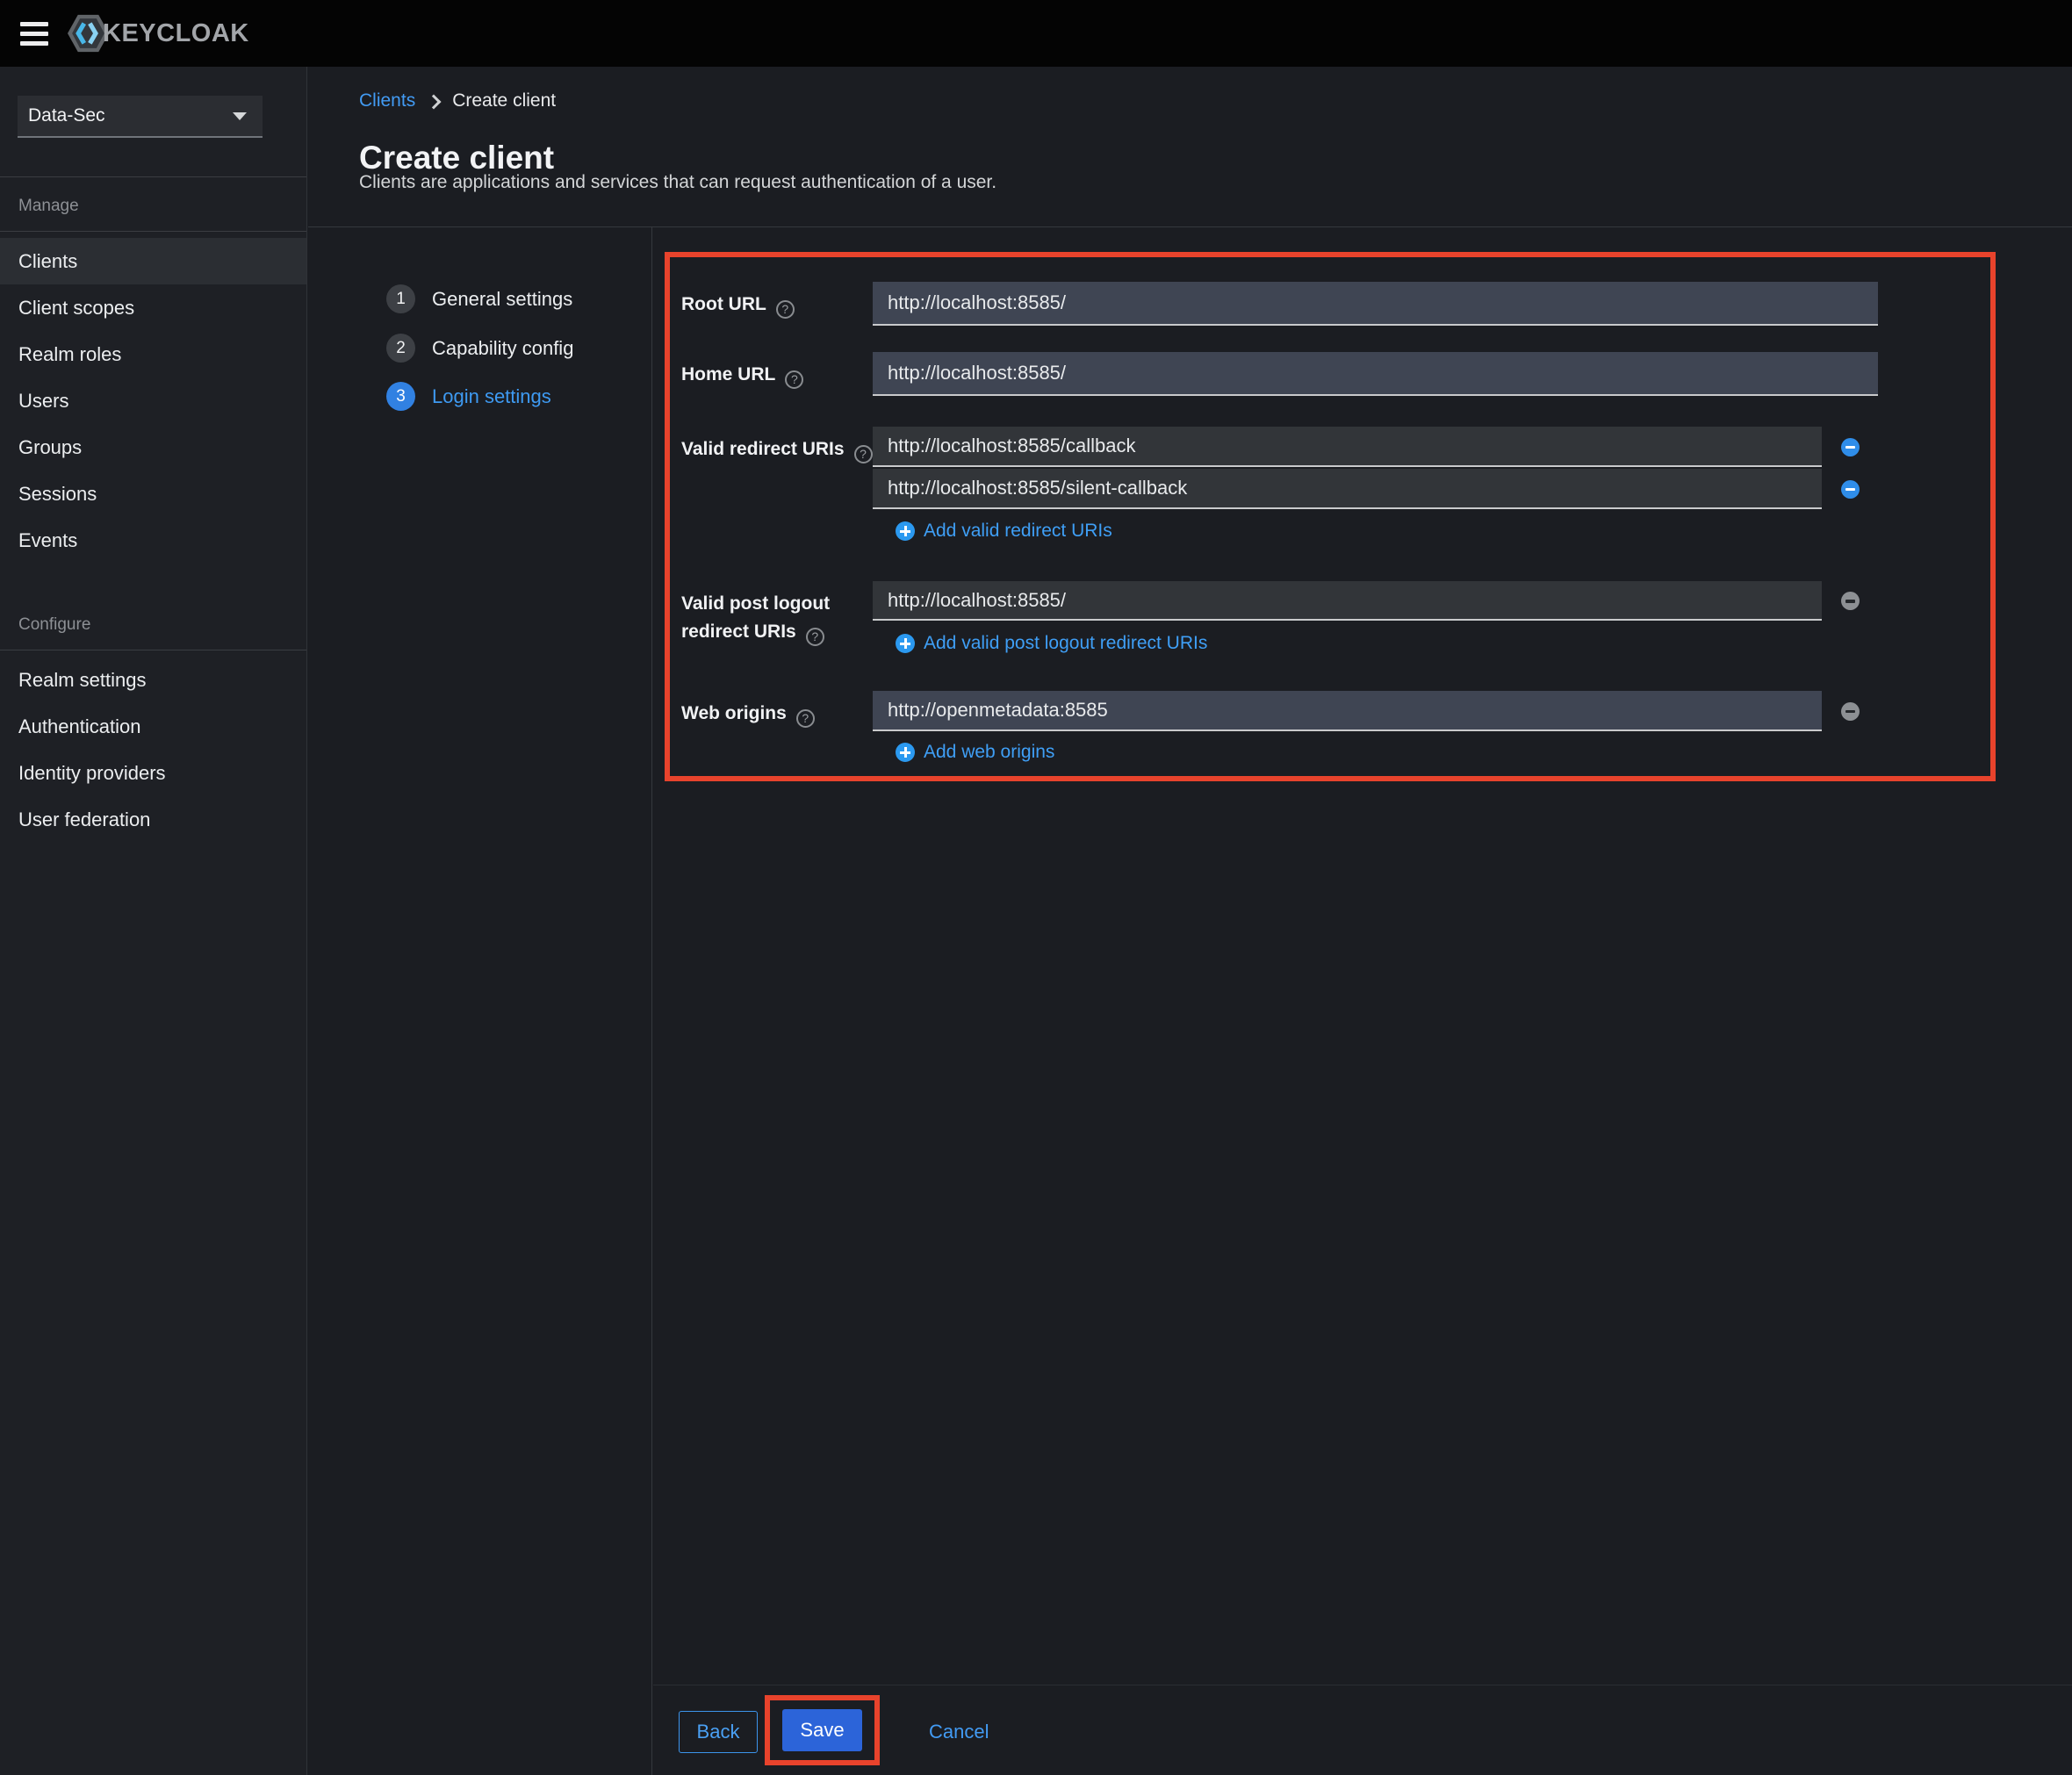 The height and width of the screenshot is (1775, 2072). Describe the element at coordinates (153, 680) in the screenshot. I see `sidebar-item-realm-settings: Realm settings` at that location.